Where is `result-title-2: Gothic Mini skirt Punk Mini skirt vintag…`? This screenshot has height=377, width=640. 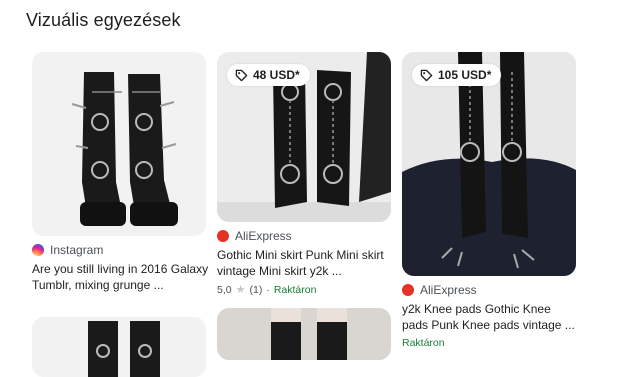 result-title-2: Gothic Mini skirt Punk Mini skirt vintag… is located at coordinates (307, 263).